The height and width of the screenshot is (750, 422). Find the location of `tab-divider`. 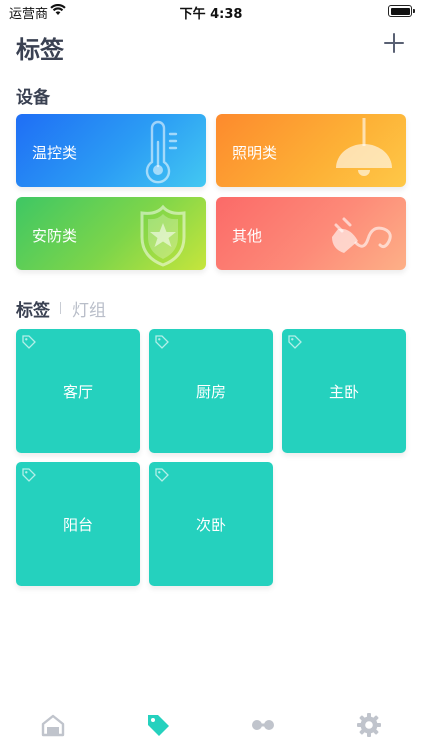

tab-divider is located at coordinates (60, 308).